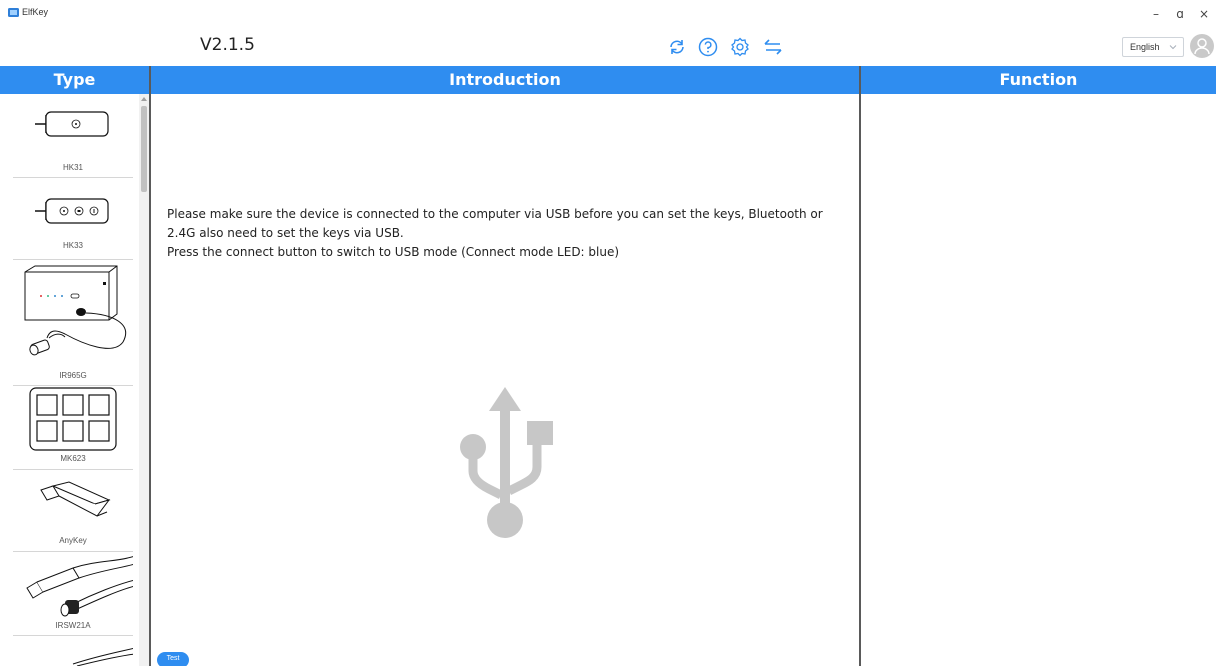 This screenshot has height=666, width=1216. I want to click on device-item-hk31: HK31, so click(73, 141).